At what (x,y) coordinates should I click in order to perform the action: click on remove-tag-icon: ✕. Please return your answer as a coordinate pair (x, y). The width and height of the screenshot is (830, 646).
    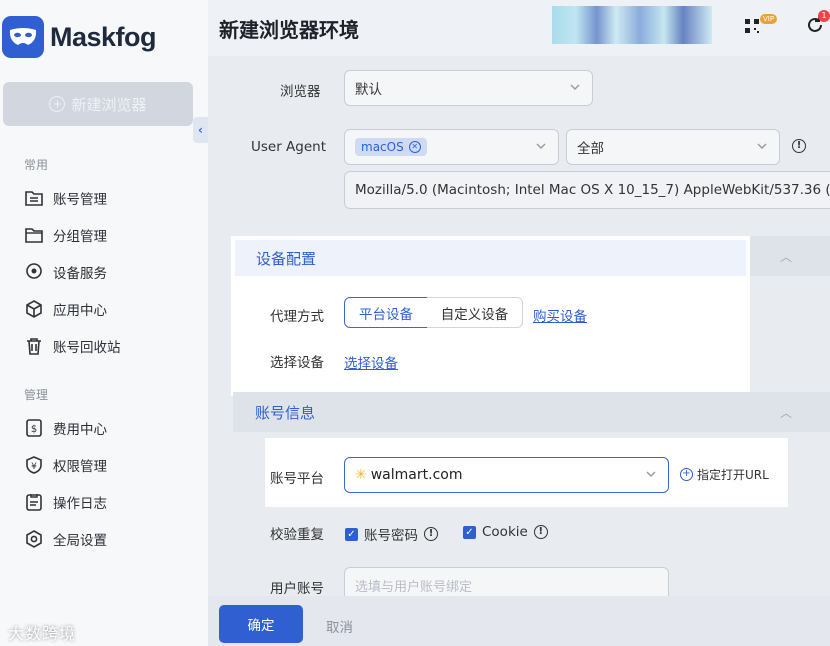
    Looking at the image, I should click on (414, 147).